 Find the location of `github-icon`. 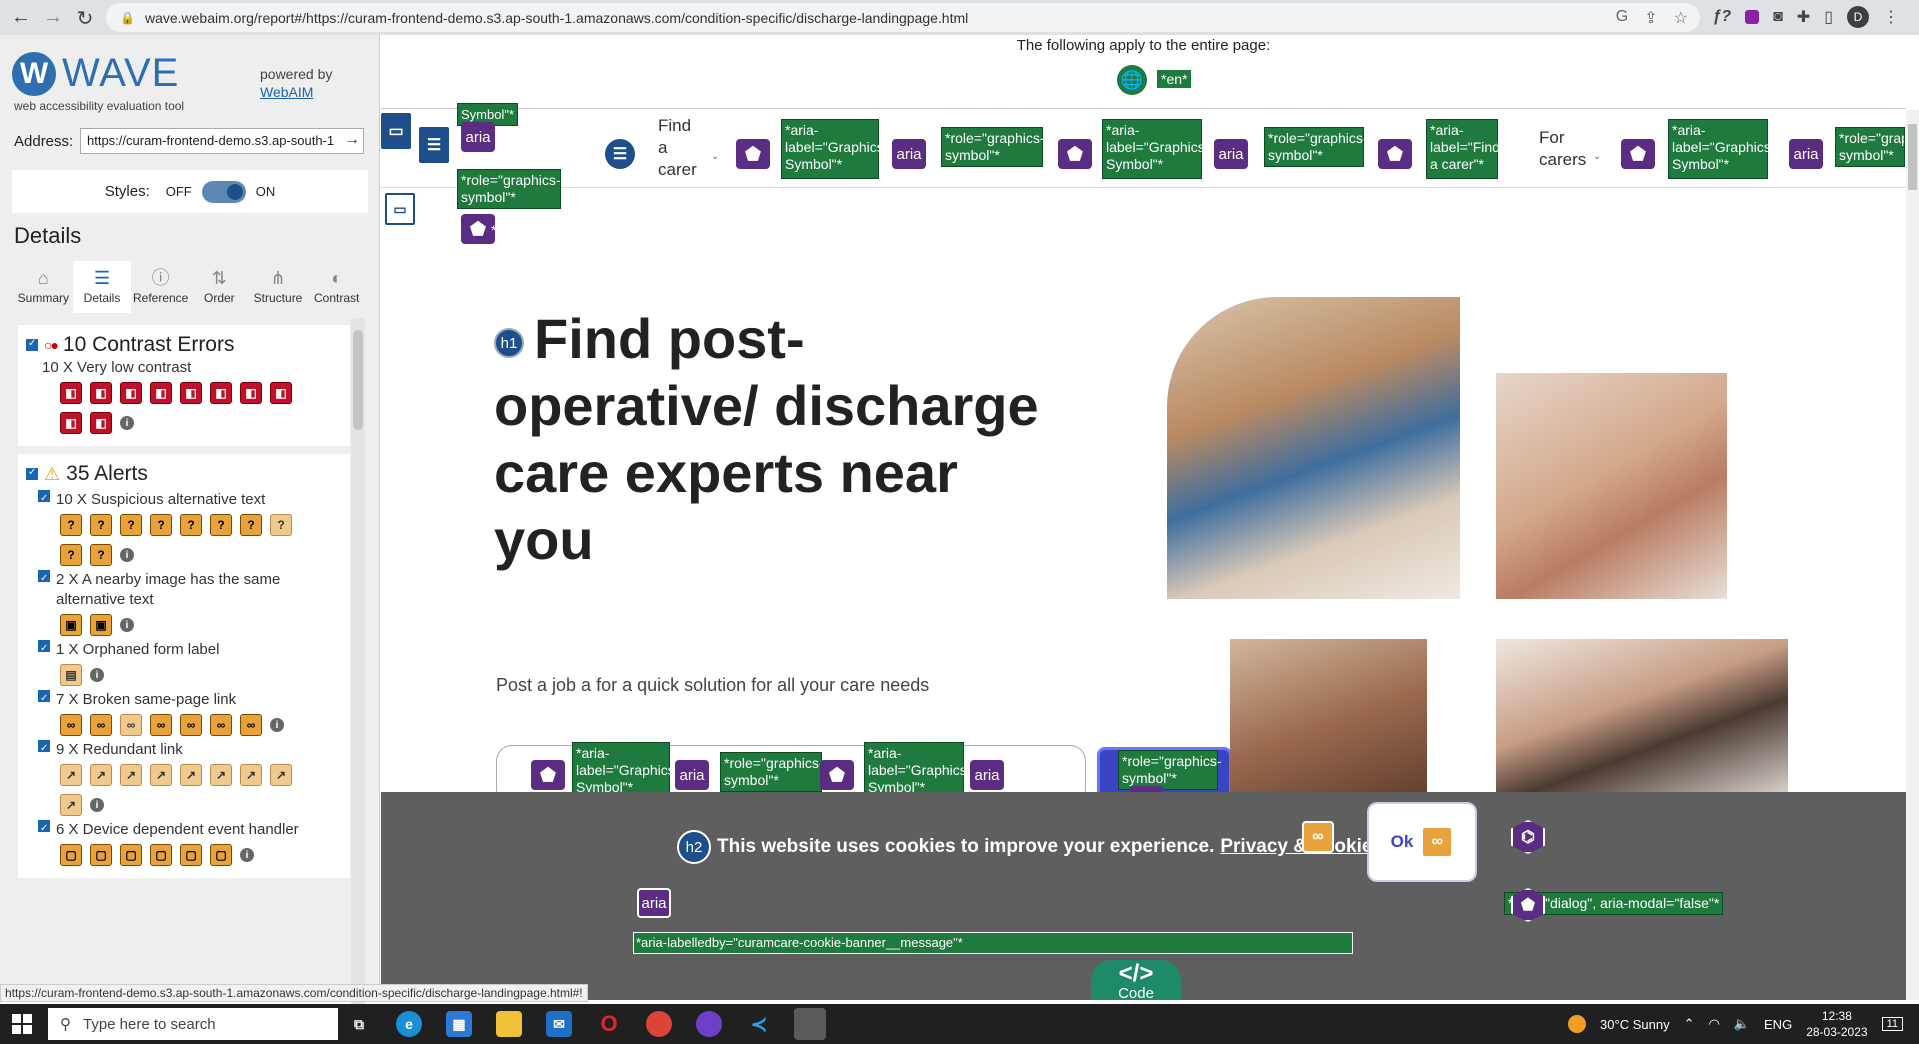

github-icon is located at coordinates (709, 1024).